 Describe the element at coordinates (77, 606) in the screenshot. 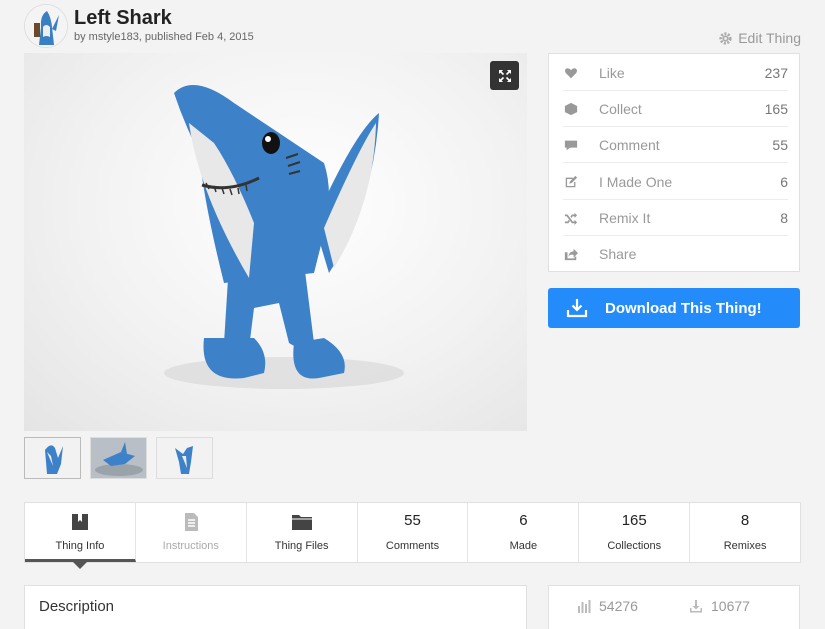

I see `description-heading: Description` at that location.